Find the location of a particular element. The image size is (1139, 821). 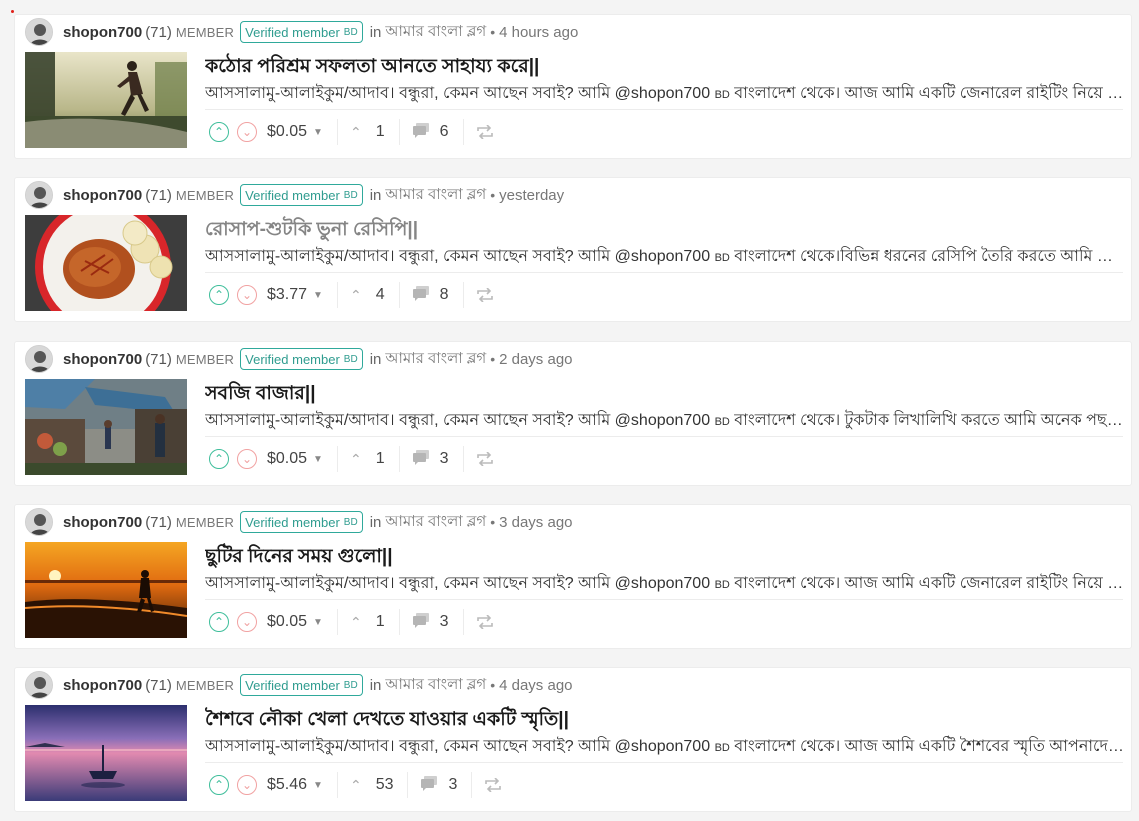

verified-badge: Verified member BD is located at coordinates (301, 522).